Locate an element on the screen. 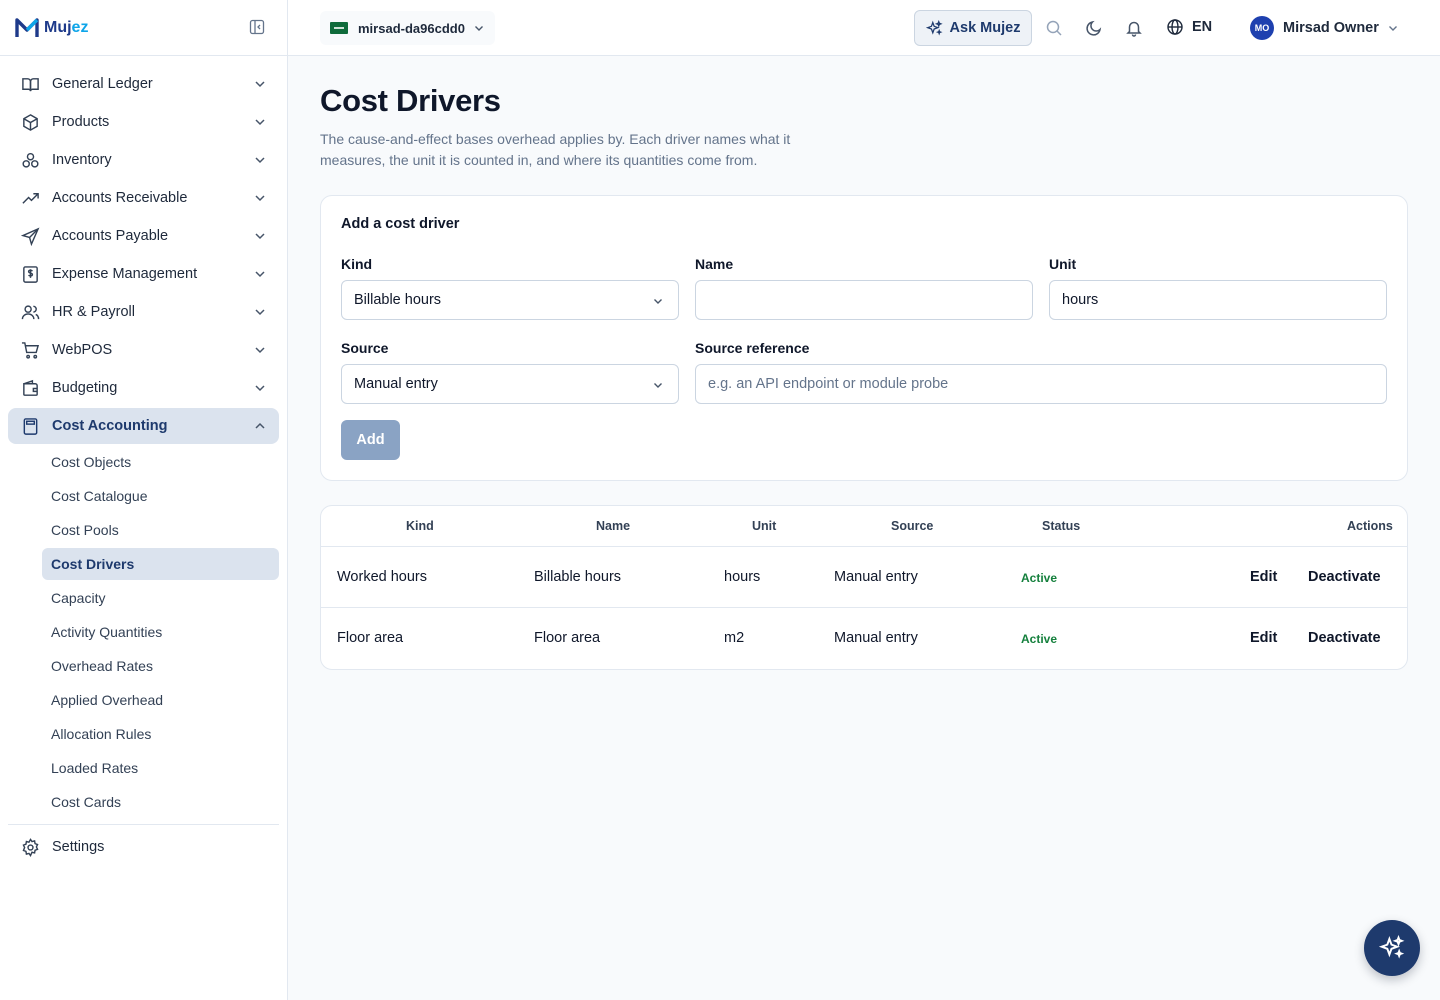 The image size is (1440, 1000). mujez-logo-icon is located at coordinates (27, 28).